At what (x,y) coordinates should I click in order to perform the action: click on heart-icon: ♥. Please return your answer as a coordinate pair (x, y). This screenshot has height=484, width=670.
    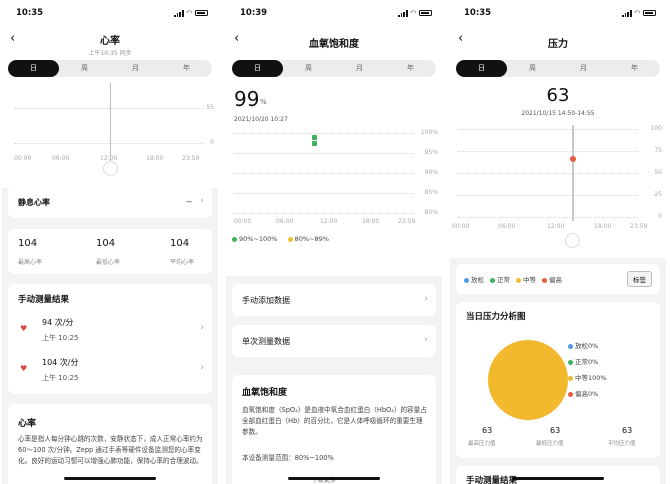
    Looking at the image, I should click on (24, 368).